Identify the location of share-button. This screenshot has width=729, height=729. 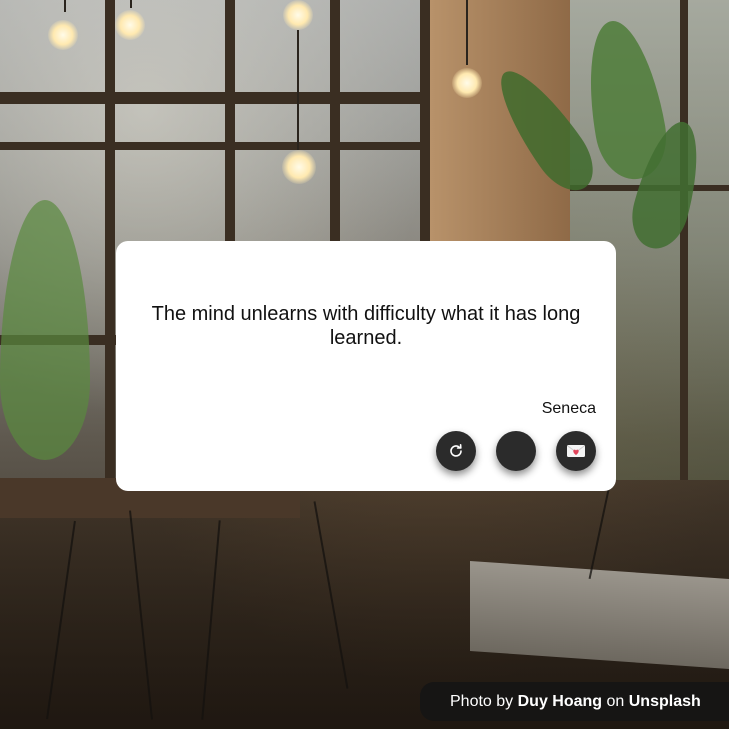
(576, 451).